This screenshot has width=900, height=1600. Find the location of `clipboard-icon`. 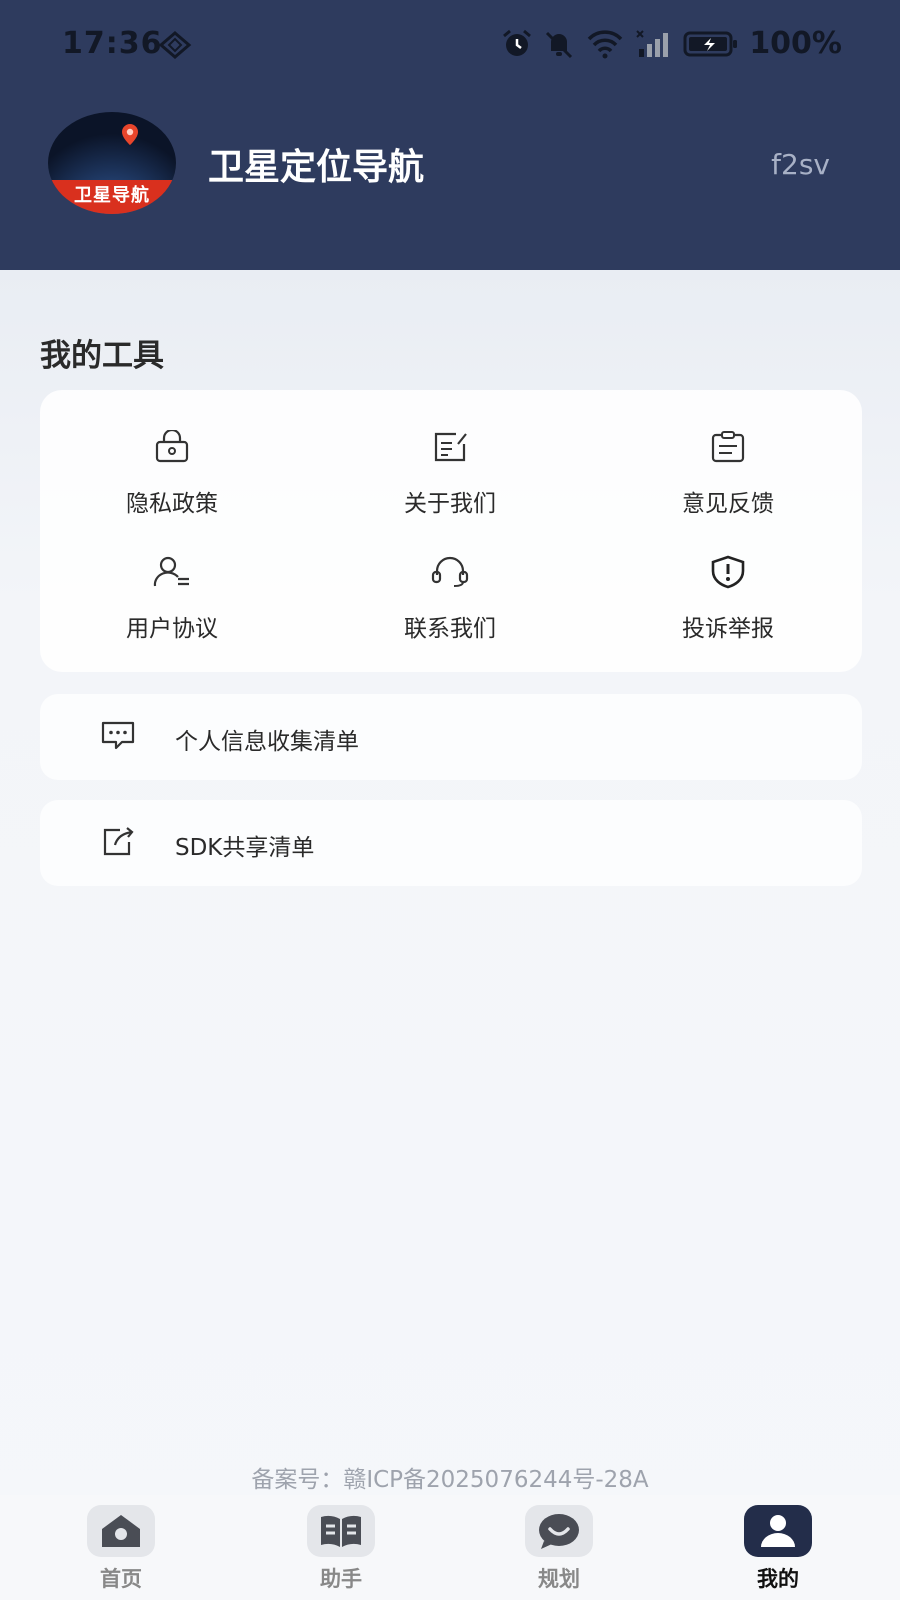

clipboard-icon is located at coordinates (728, 447).